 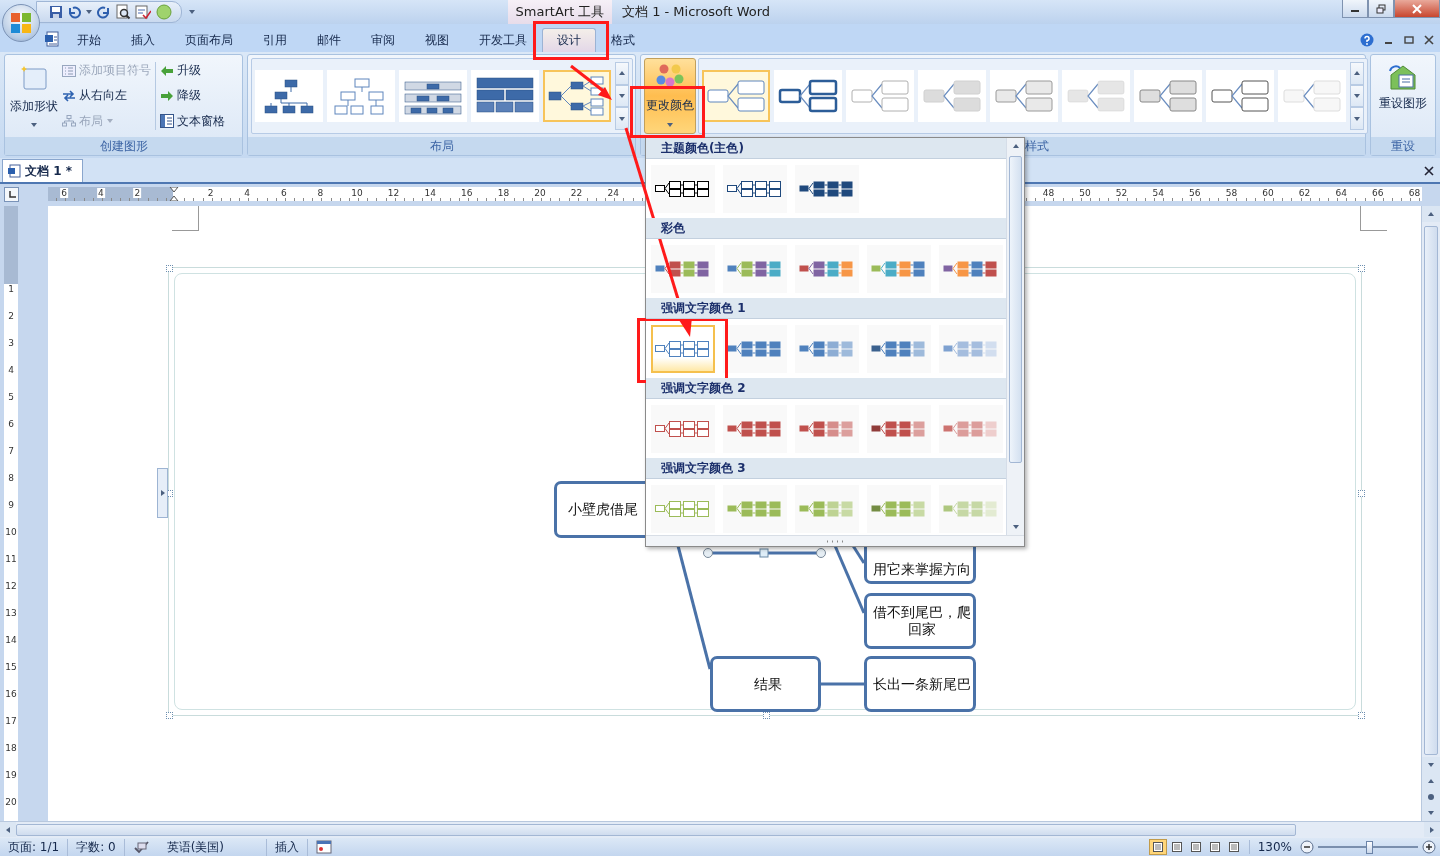 I want to click on annotation-arrow, so click(x=591, y=83).